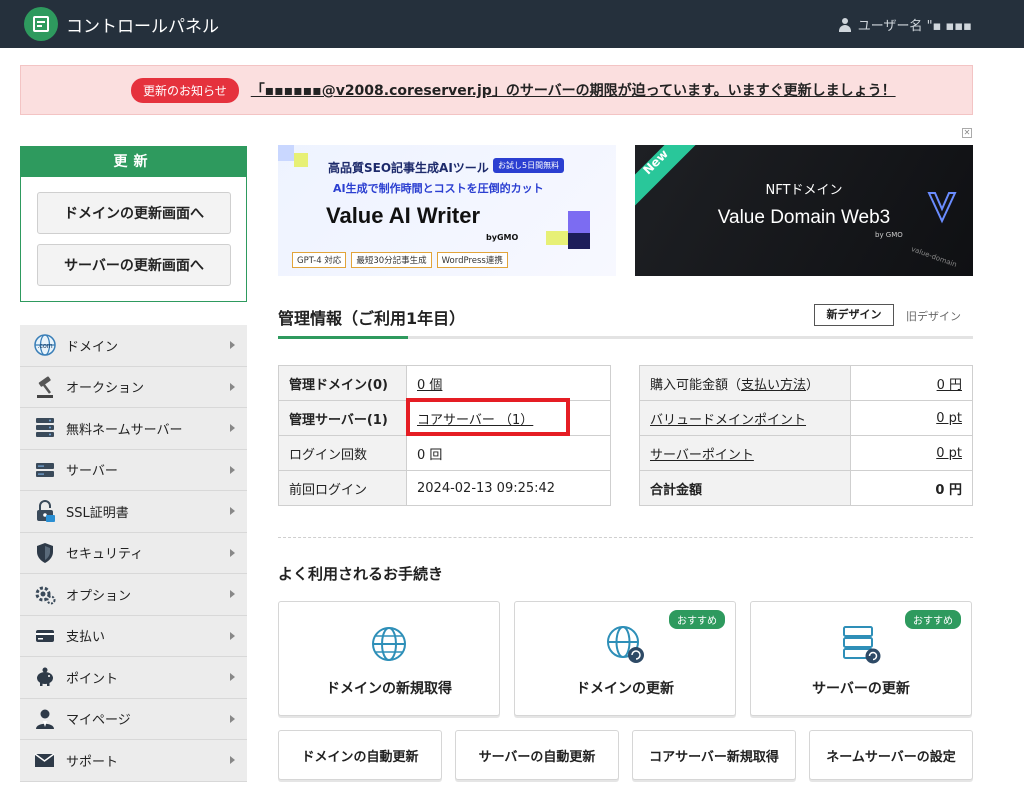 This screenshot has width=1024, height=798. I want to click on vd-points-link: バリュードメインポイント, so click(728, 420).